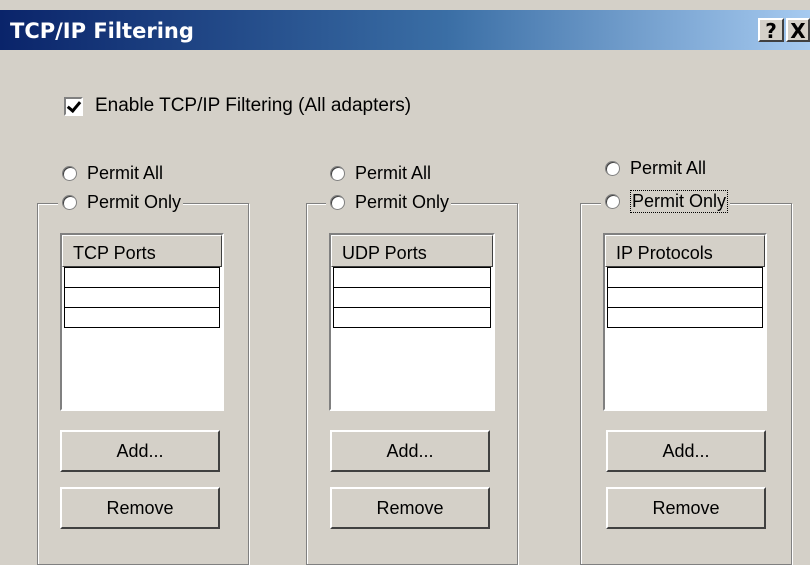  What do you see at coordinates (142, 251) in the screenshot?
I see `list-header: TCP Ports` at bounding box center [142, 251].